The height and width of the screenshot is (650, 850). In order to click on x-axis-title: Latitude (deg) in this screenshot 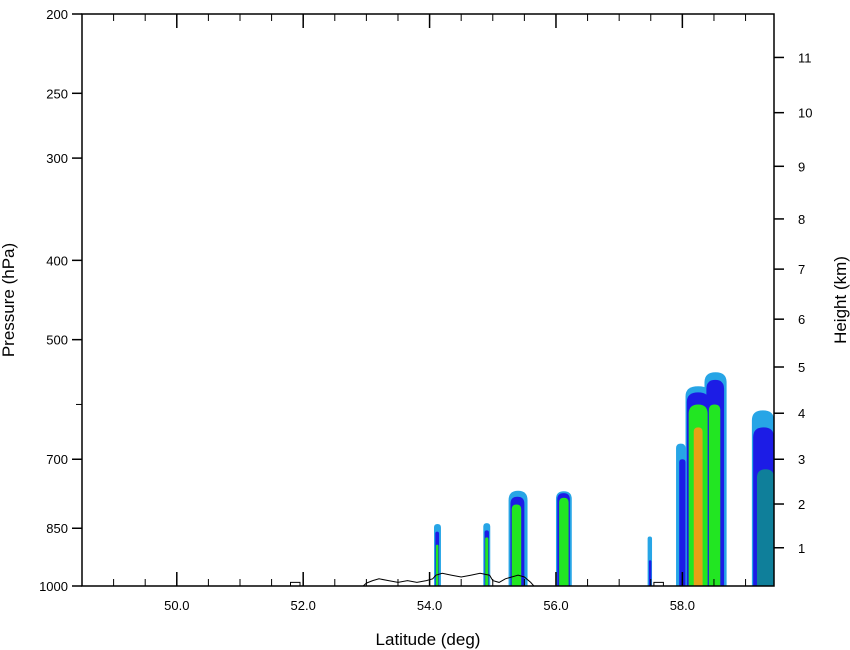, I will do `click(428, 639)`.